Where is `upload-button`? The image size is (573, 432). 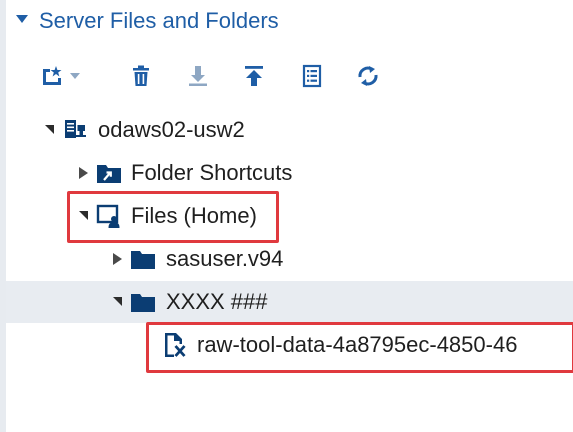 upload-button is located at coordinates (254, 76).